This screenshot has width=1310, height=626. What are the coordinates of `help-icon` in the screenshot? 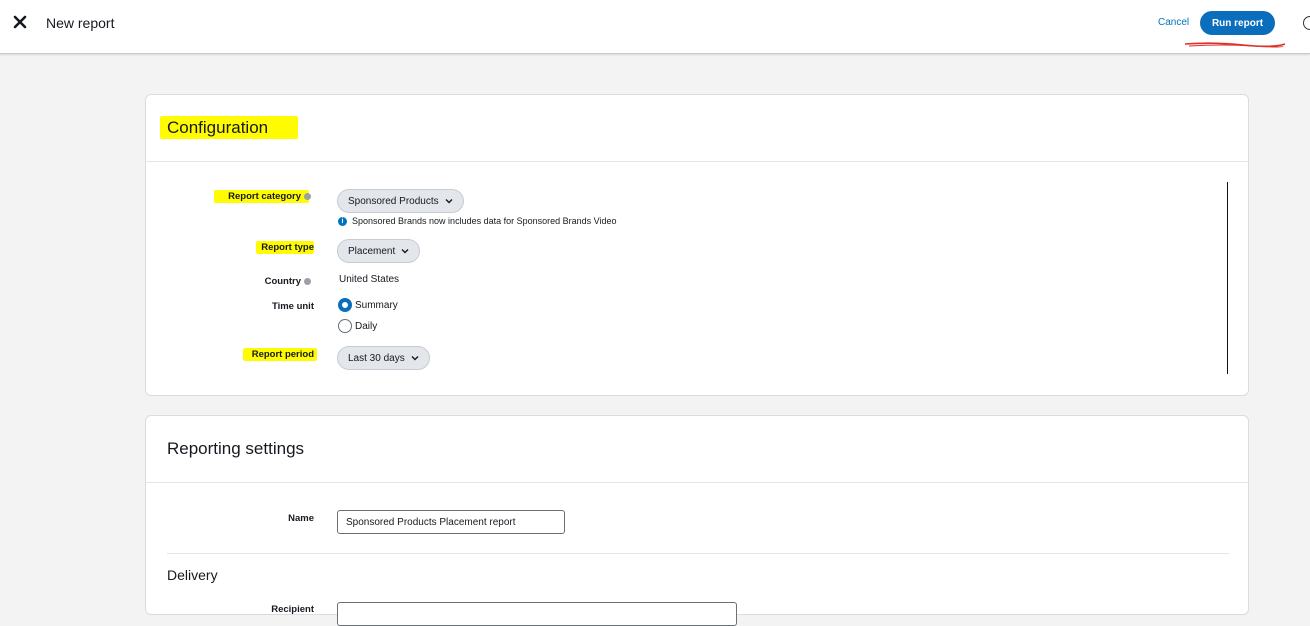 It's located at (1306, 23).